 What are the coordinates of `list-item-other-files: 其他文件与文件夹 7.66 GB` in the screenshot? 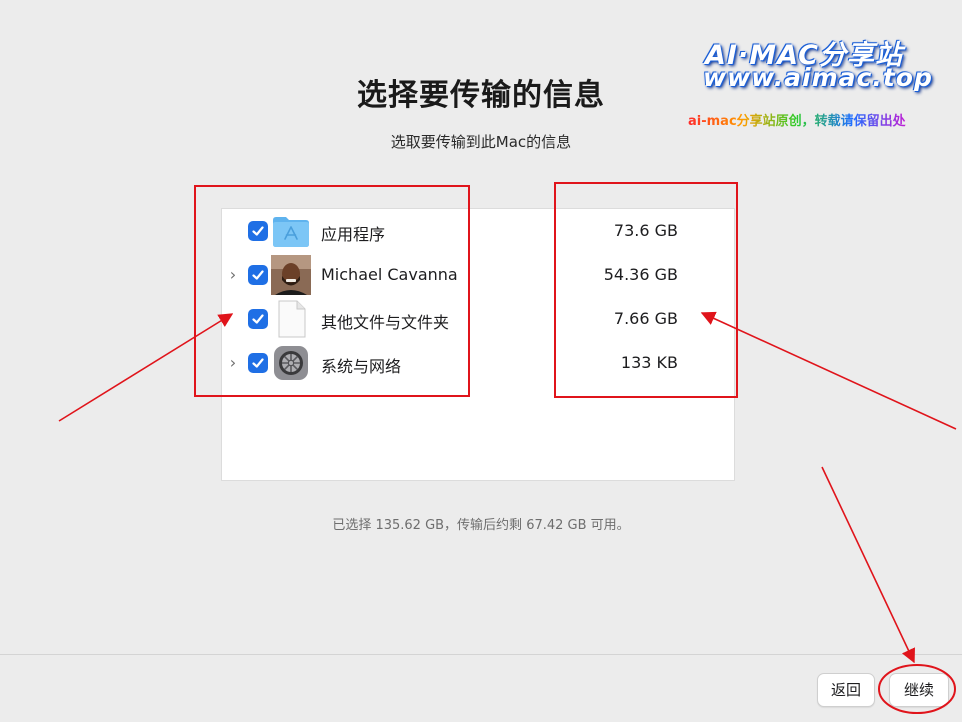 It's located at (478, 319).